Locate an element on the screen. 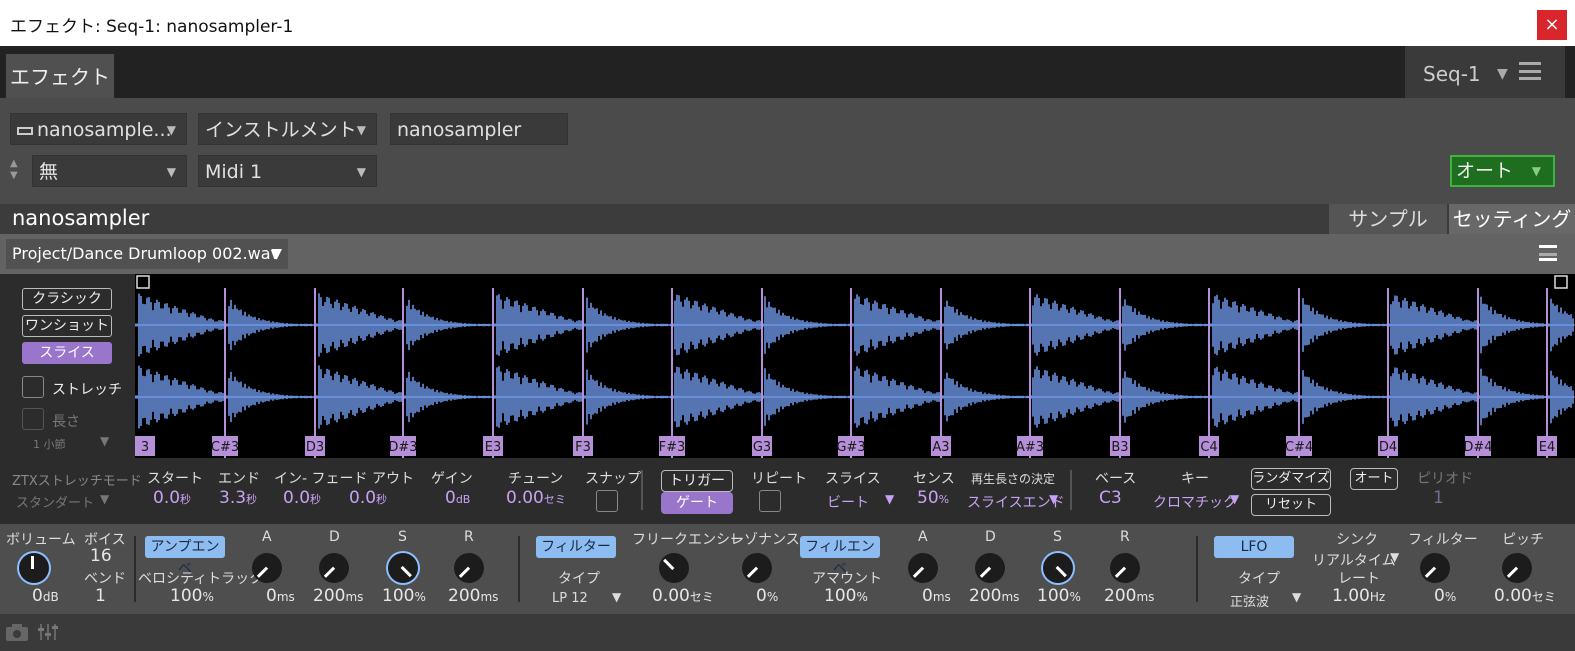  fade-out-value: 0.0秒 is located at coordinates (368, 498).